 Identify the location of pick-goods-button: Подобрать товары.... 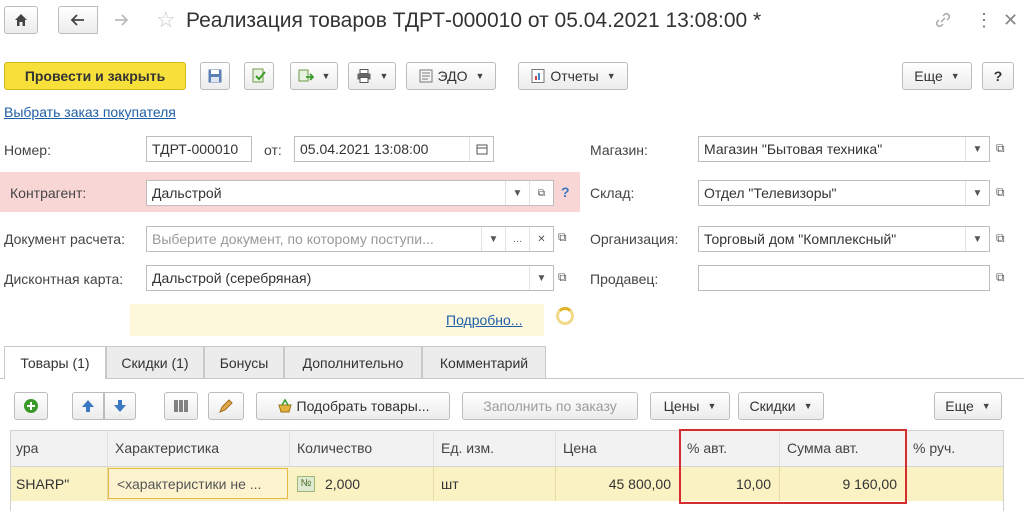
(353, 406).